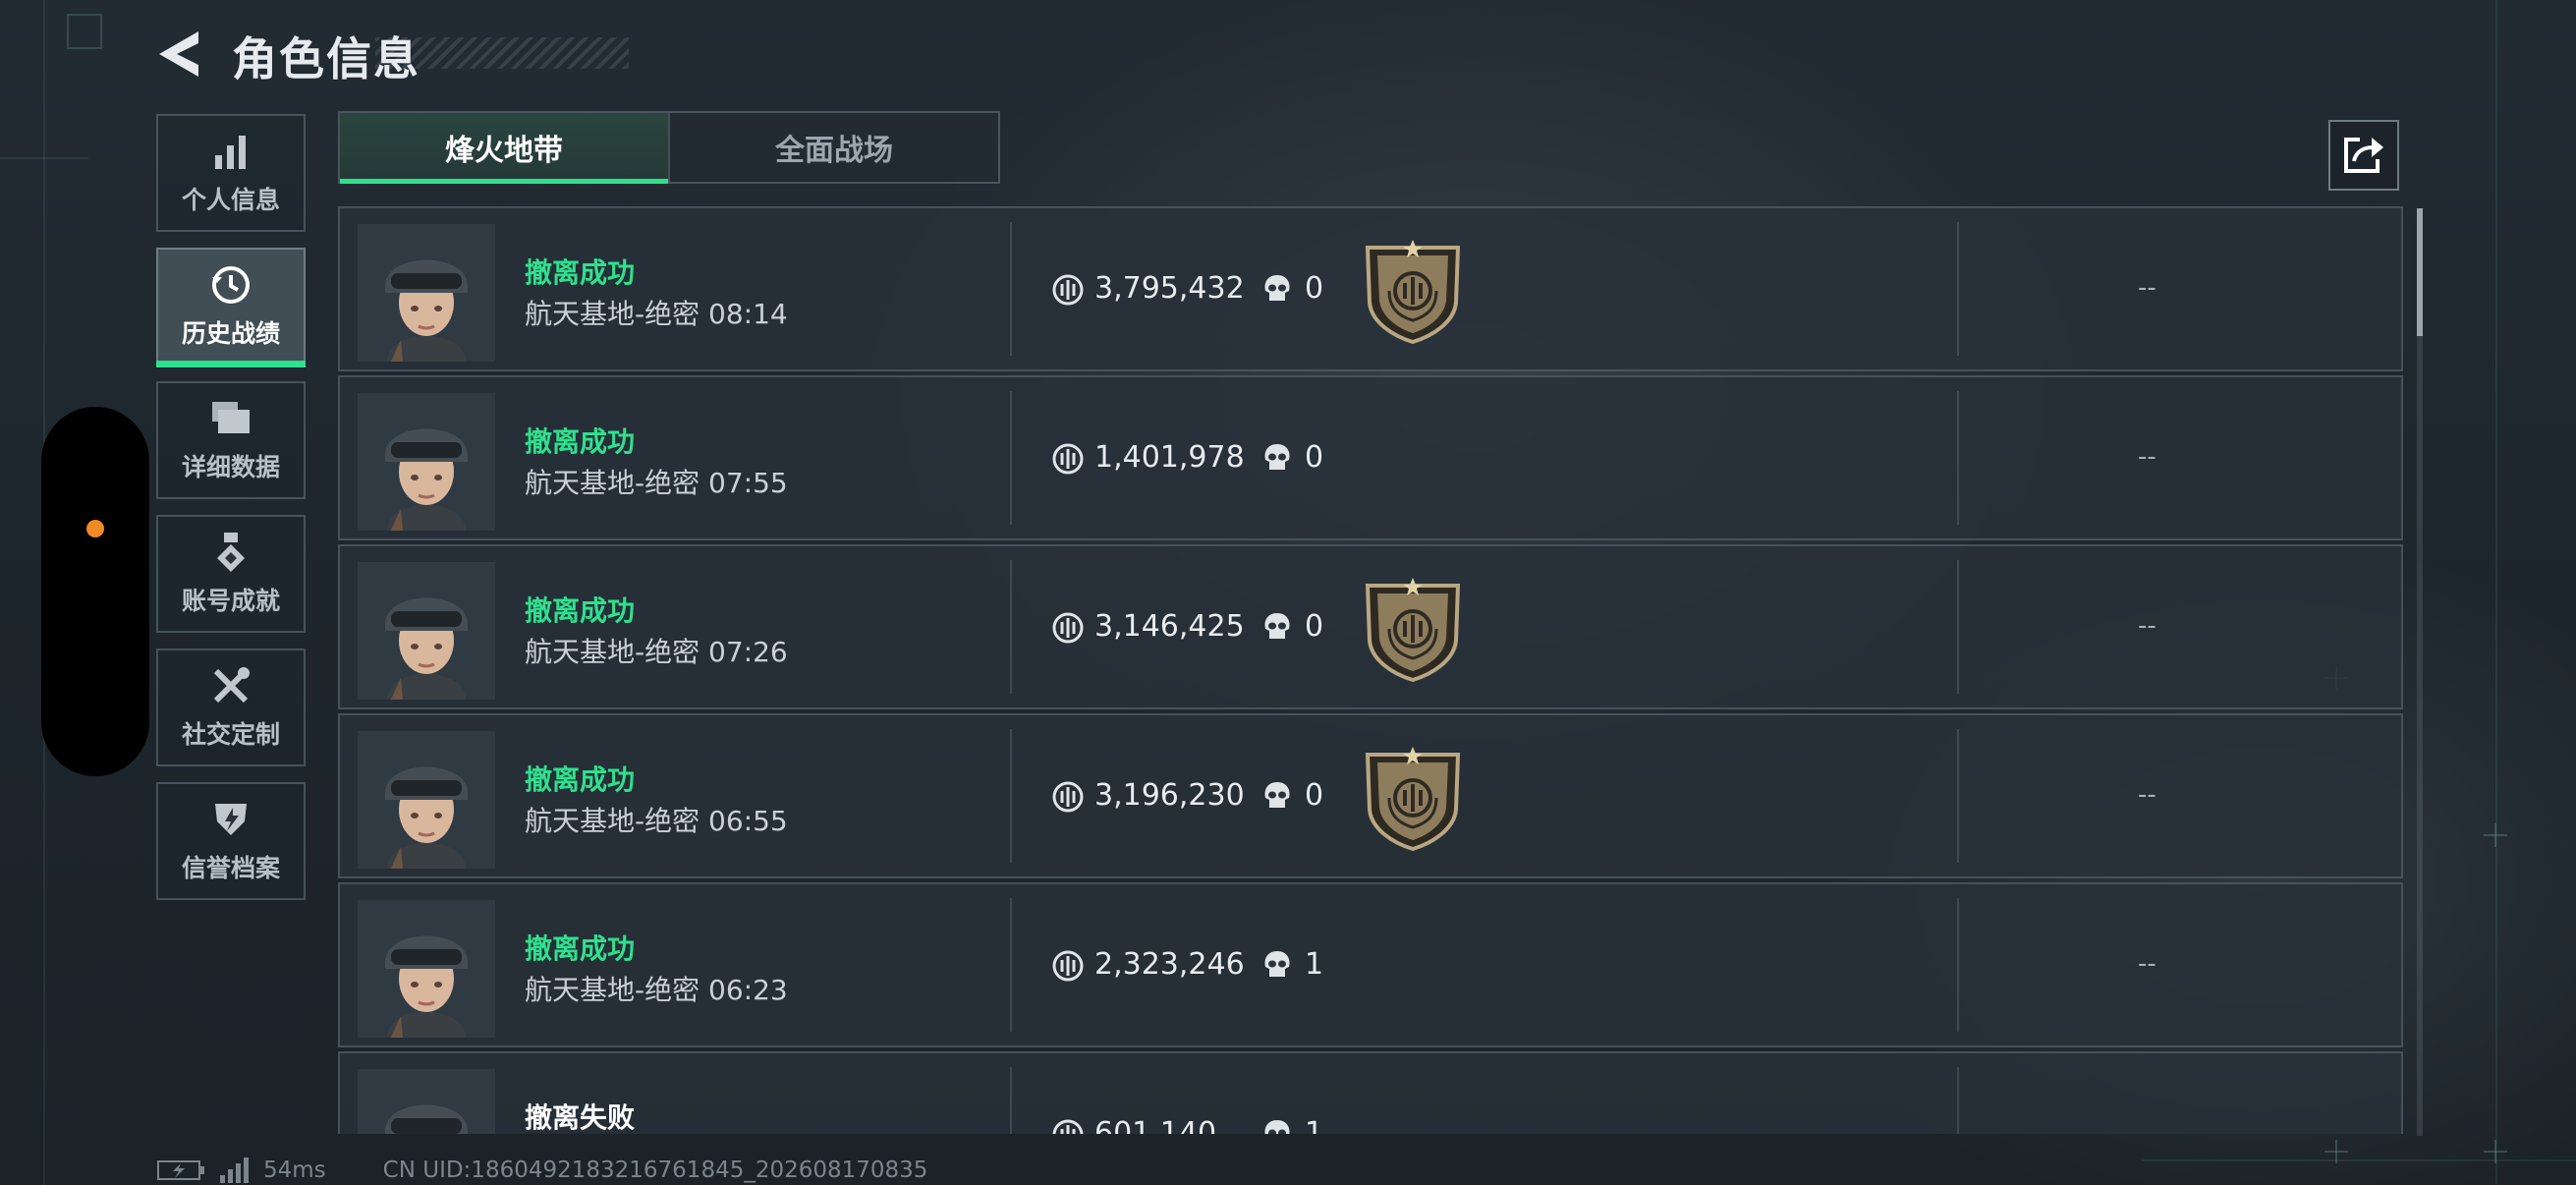  Describe the element at coordinates (504, 149) in the screenshot. I see `tab-warzone: 烽火地带` at that location.